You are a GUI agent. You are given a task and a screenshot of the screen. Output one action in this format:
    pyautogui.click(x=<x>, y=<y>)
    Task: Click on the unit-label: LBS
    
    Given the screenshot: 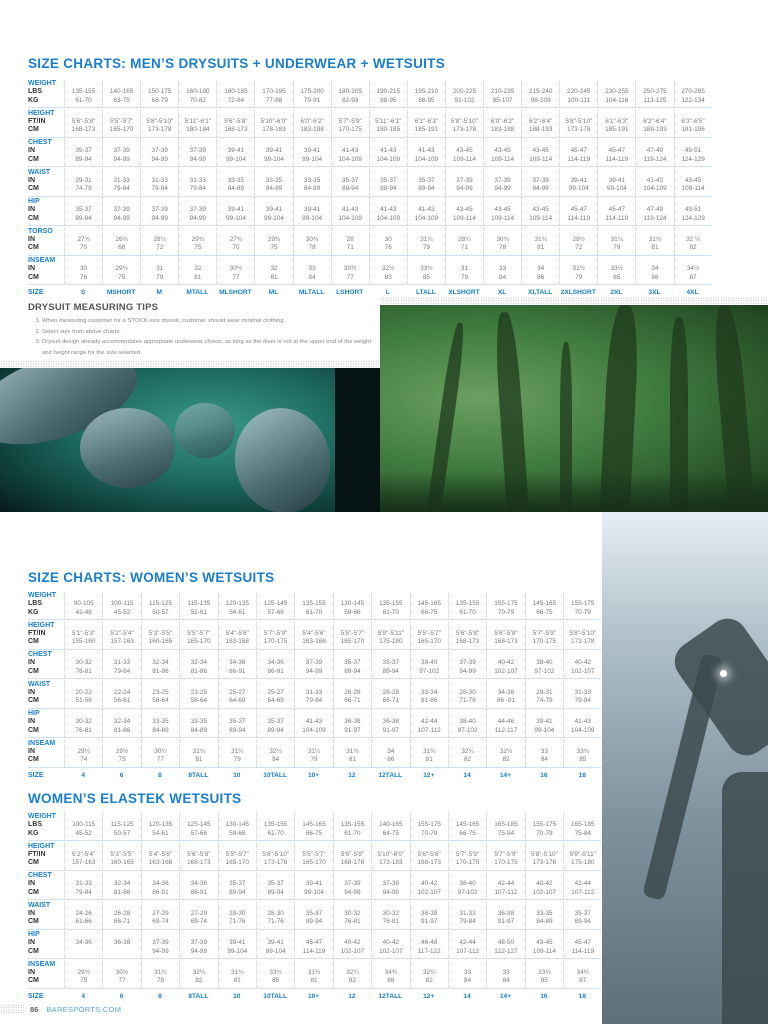 What is the action you would take?
    pyautogui.click(x=35, y=604)
    